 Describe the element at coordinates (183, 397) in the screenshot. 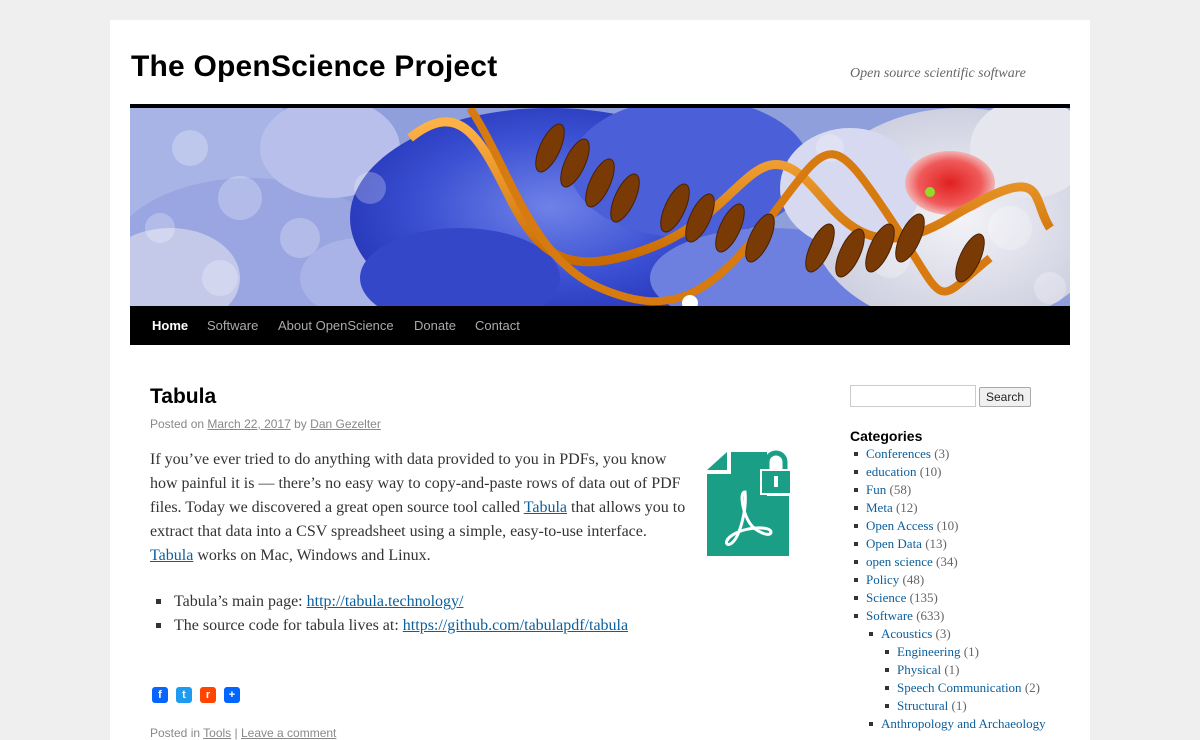

I see `post-title: Tabula` at that location.